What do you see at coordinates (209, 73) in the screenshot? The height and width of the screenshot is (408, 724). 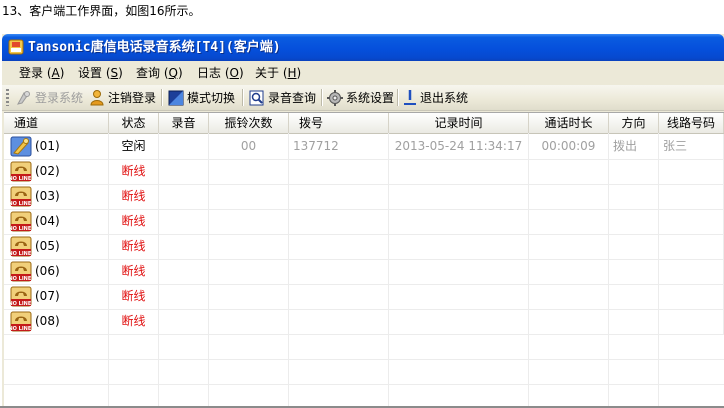 I see `menu-log-label: 日志` at bounding box center [209, 73].